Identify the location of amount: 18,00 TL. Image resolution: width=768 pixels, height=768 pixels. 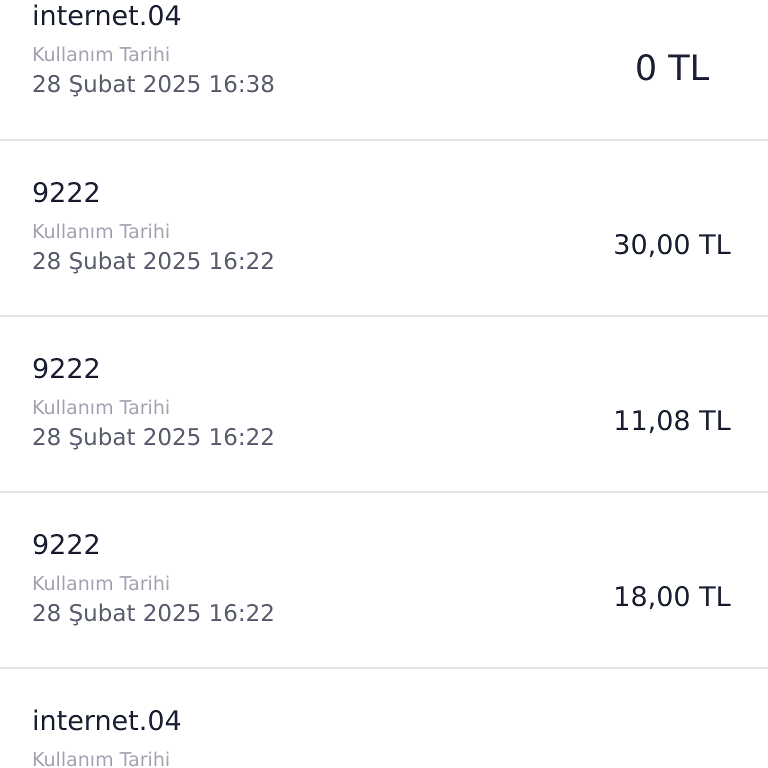
(672, 597).